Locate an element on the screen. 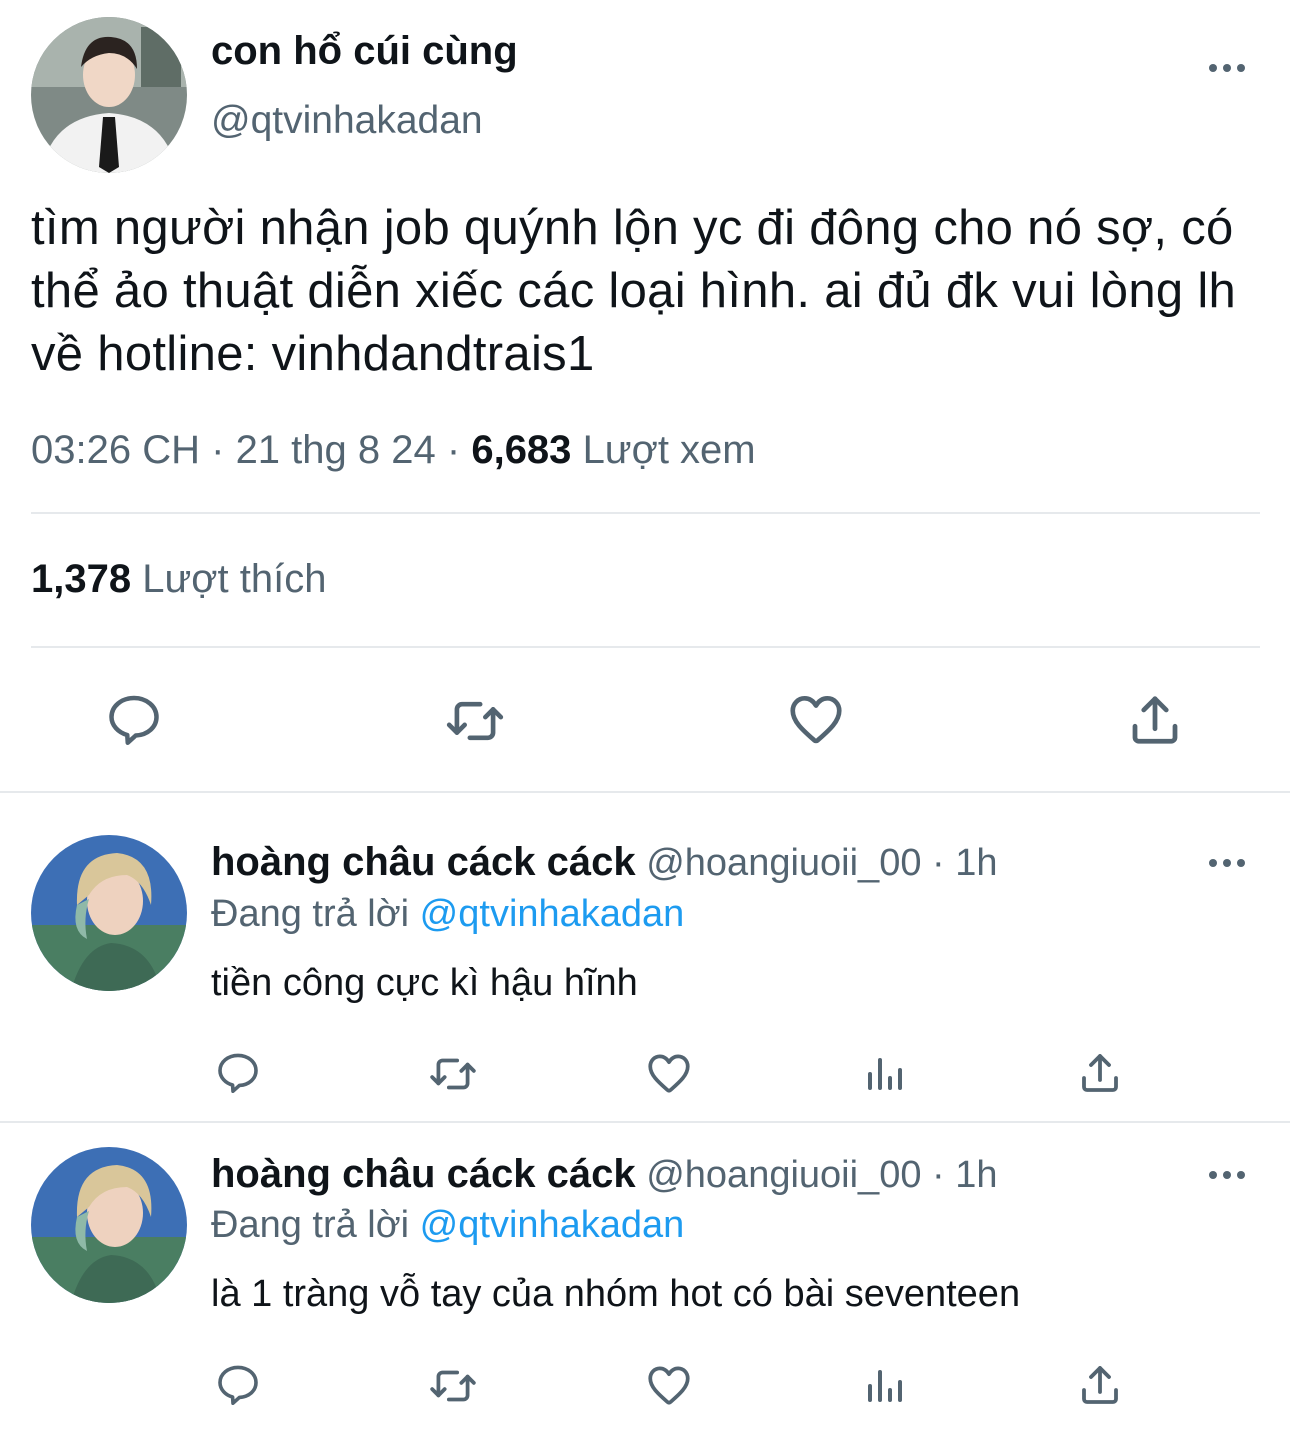 Image resolution: width=1290 pixels, height=1432 pixels. tweet-meta: 03:26 CH · 21 thg 8 24 · 6,683 Lượt xem is located at coordinates (393, 450).